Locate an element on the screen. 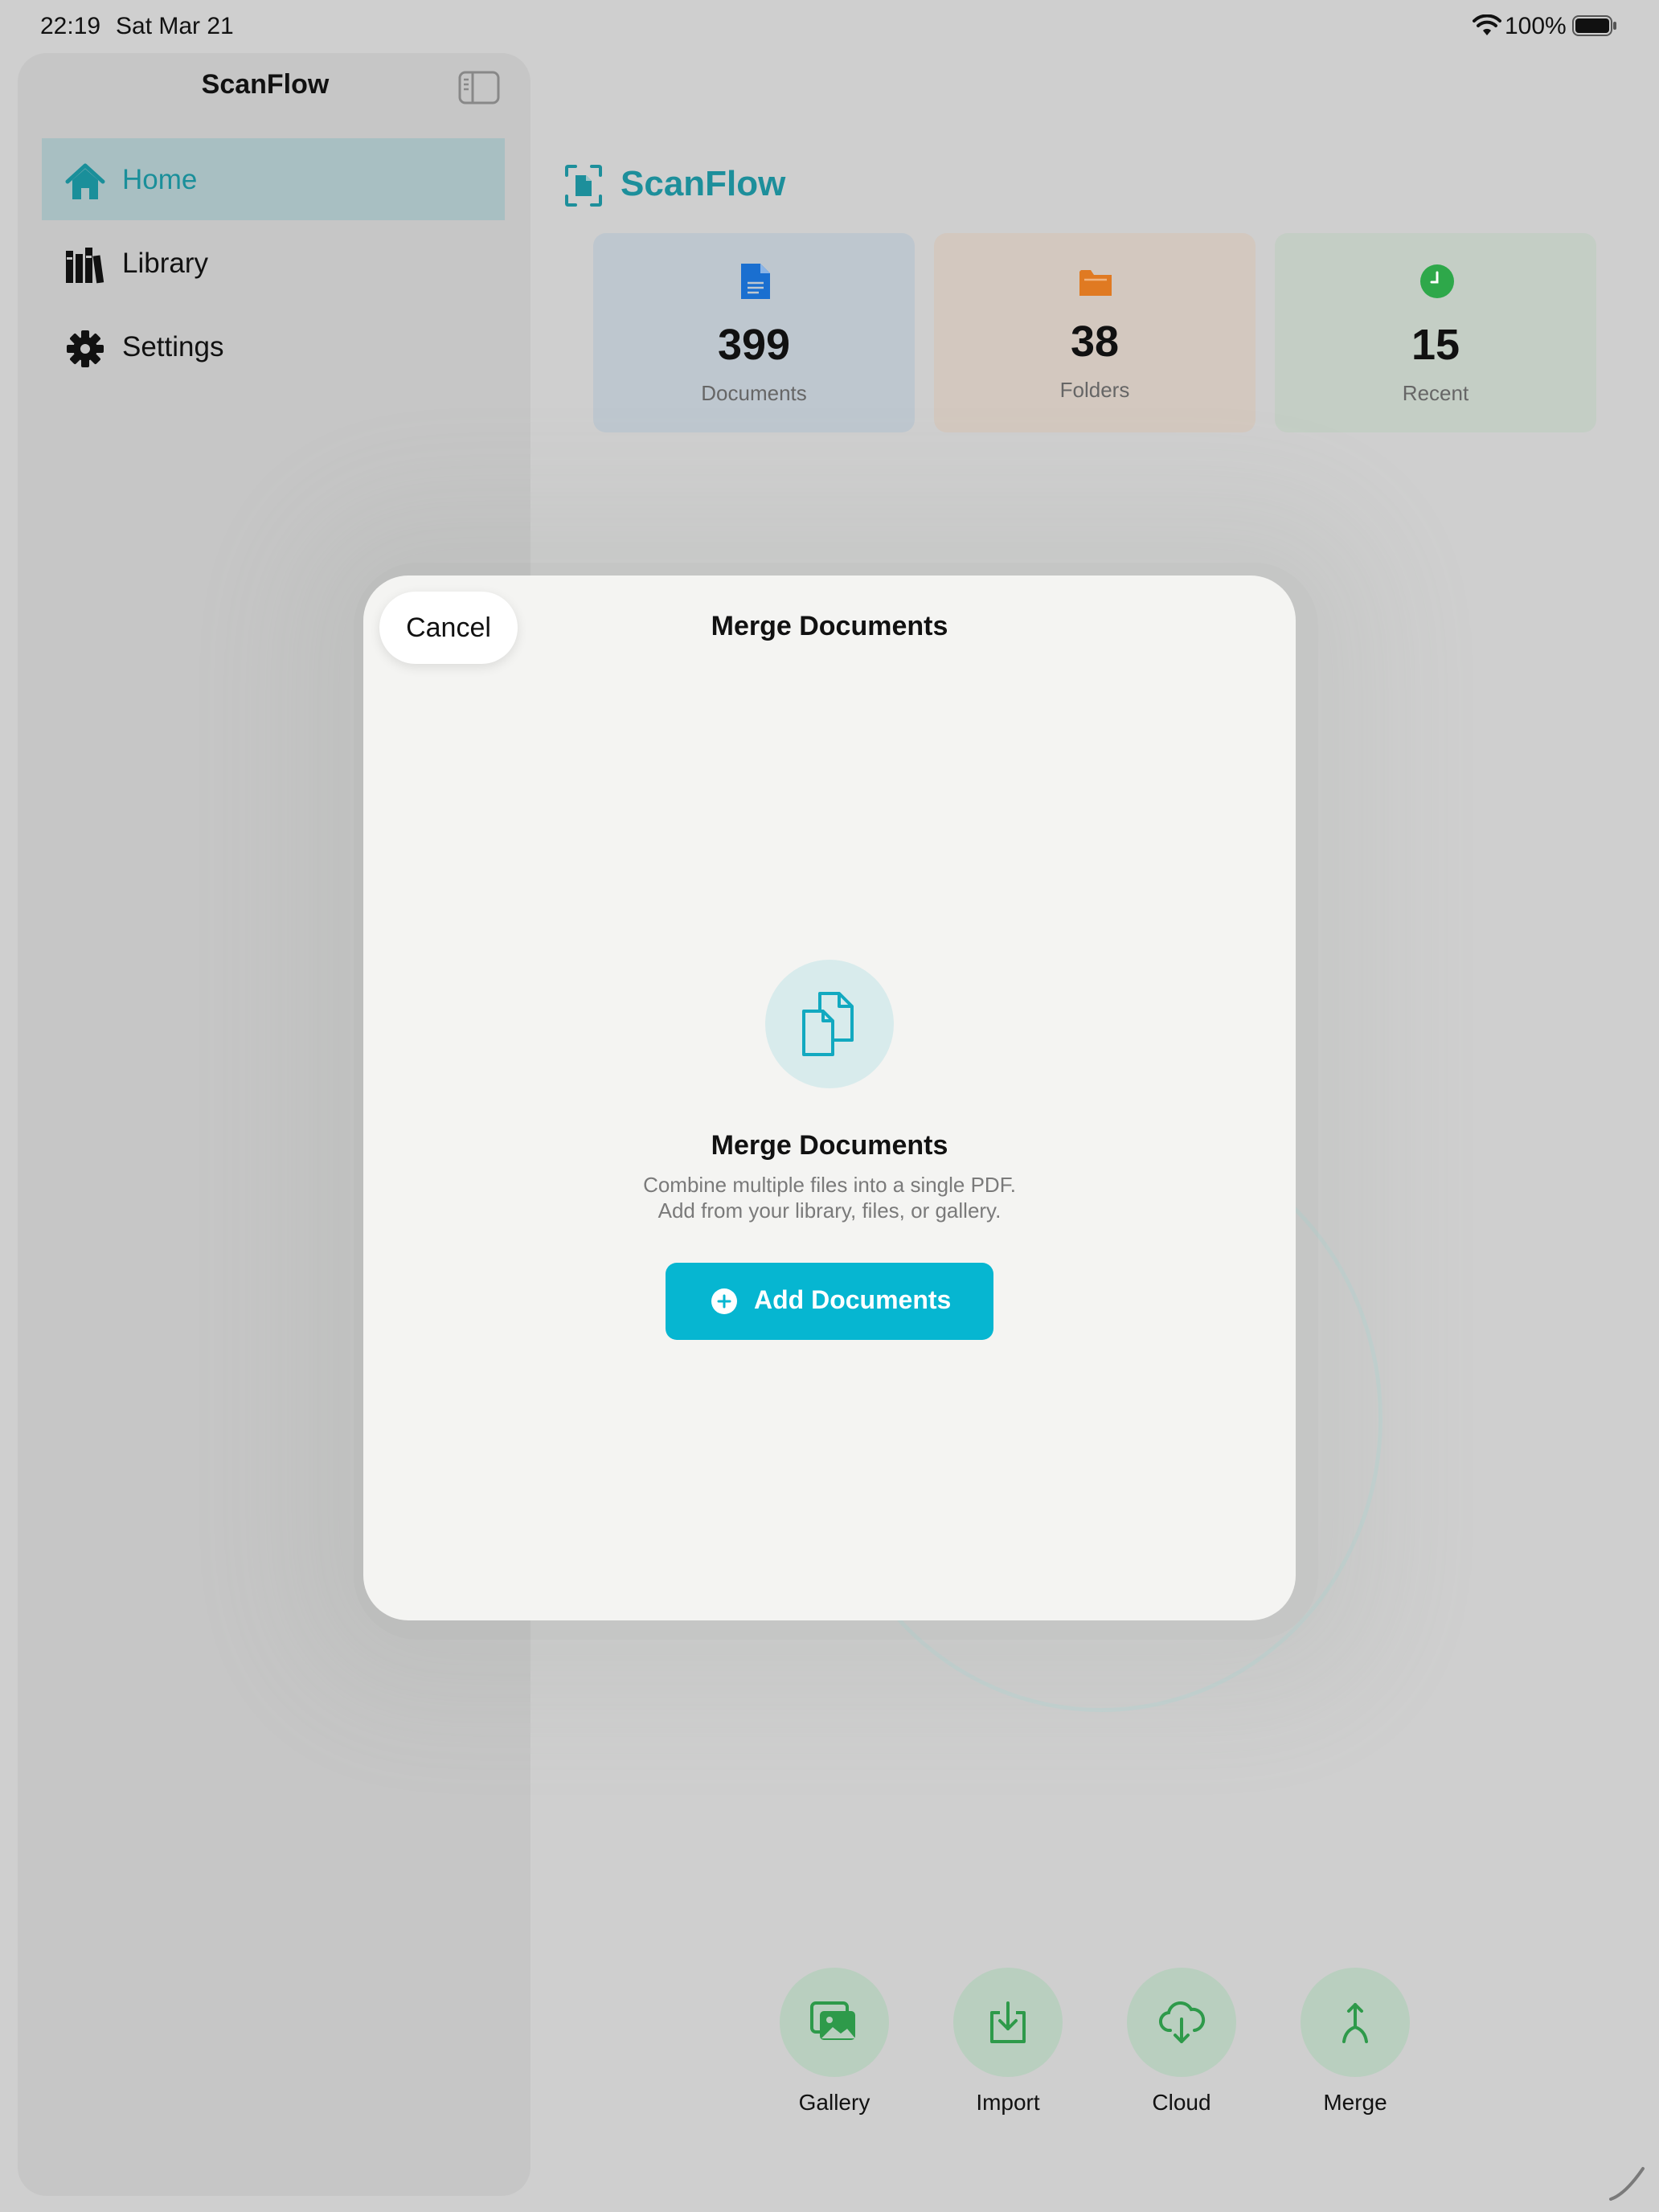  page-title: ScanFlow is located at coordinates (703, 183).